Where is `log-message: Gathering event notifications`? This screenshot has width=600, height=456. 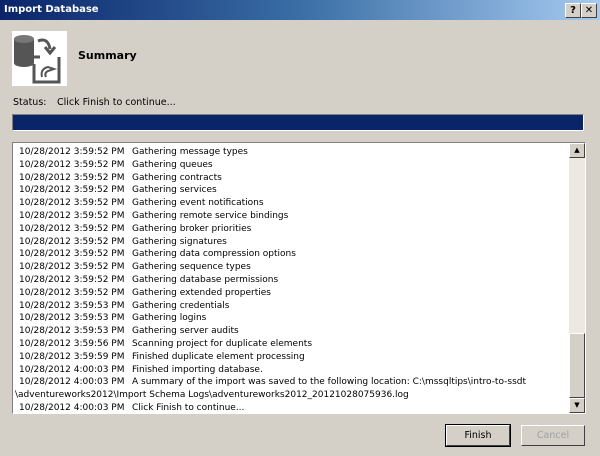 log-message: Gathering event notifications is located at coordinates (198, 203).